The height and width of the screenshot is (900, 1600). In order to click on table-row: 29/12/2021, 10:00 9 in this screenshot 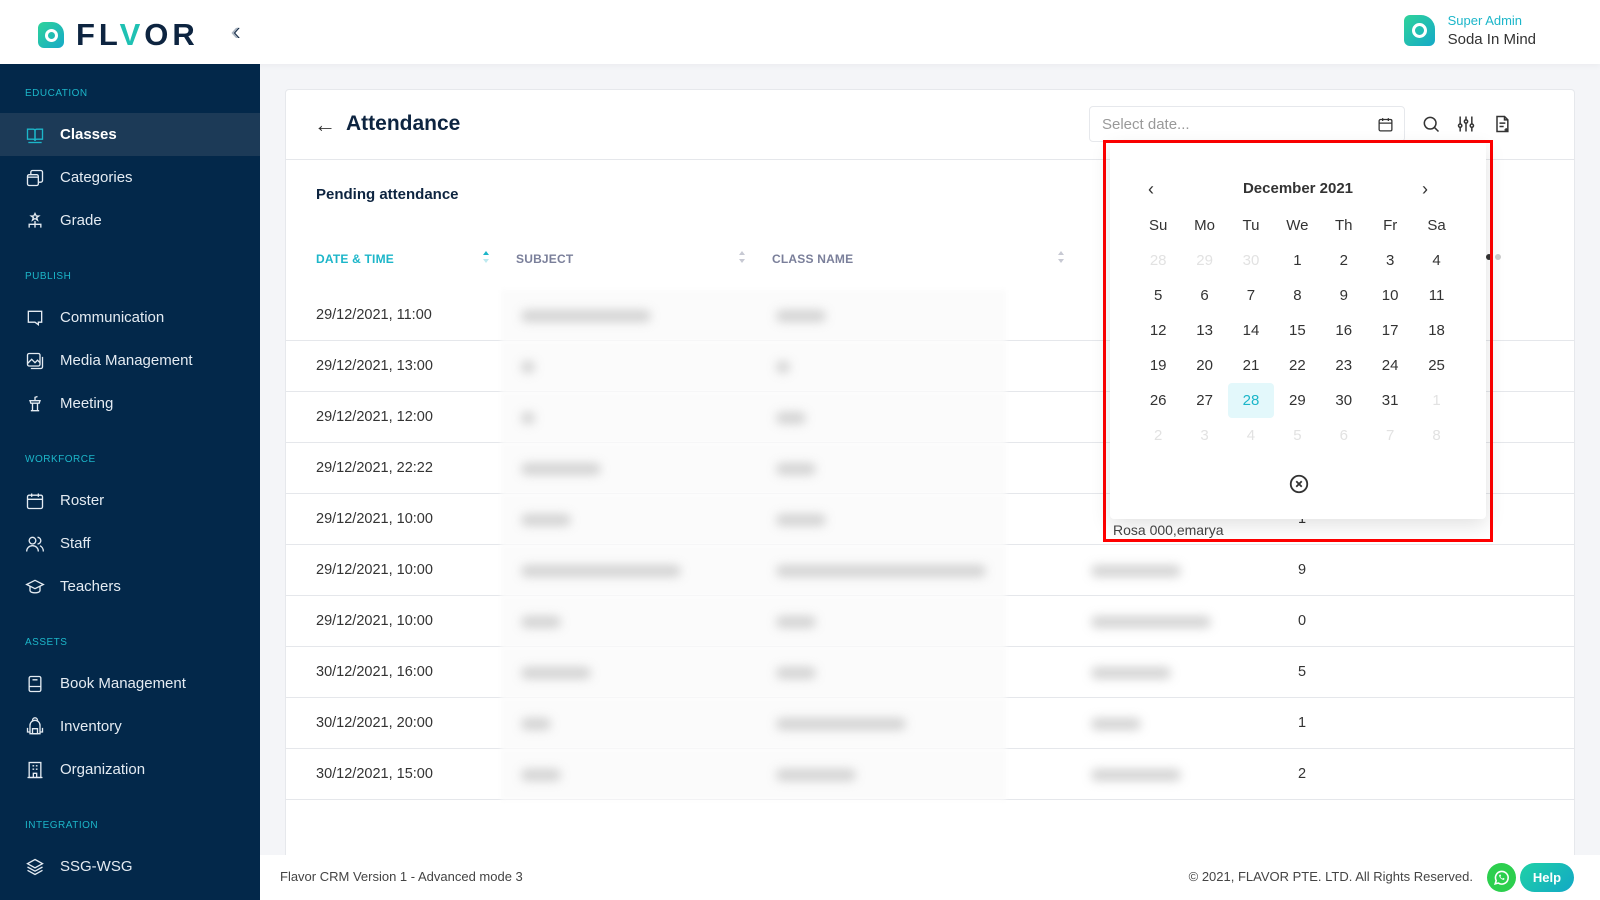, I will do `click(930, 570)`.